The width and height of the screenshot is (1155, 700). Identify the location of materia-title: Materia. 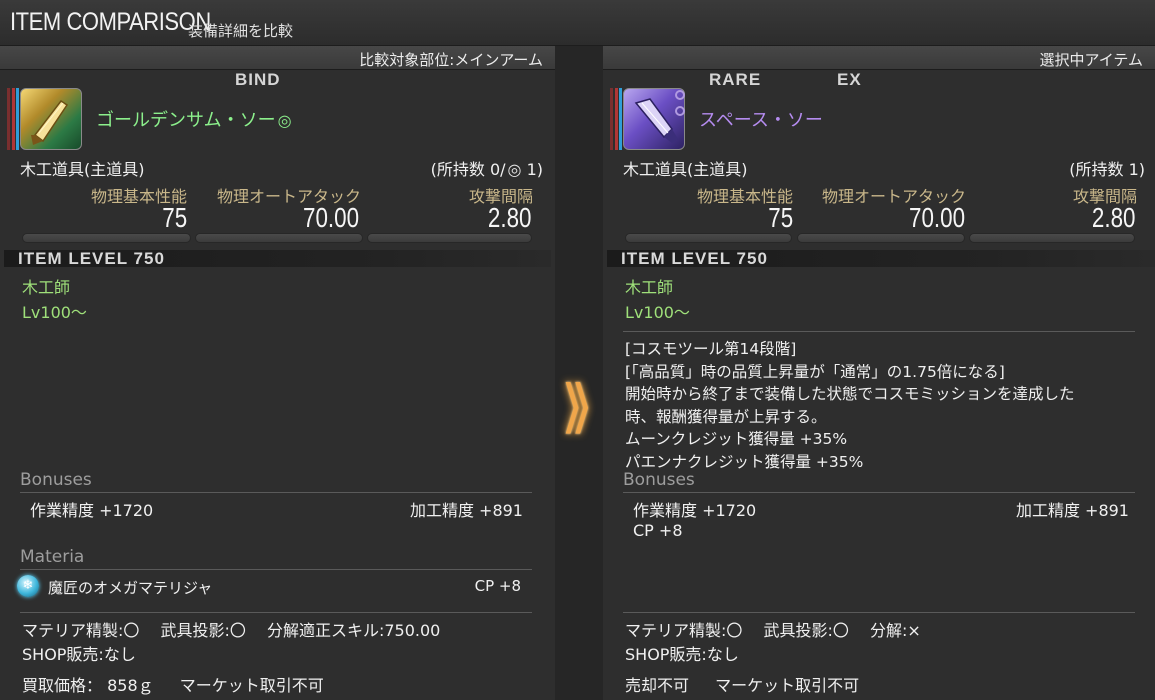
(52, 557).